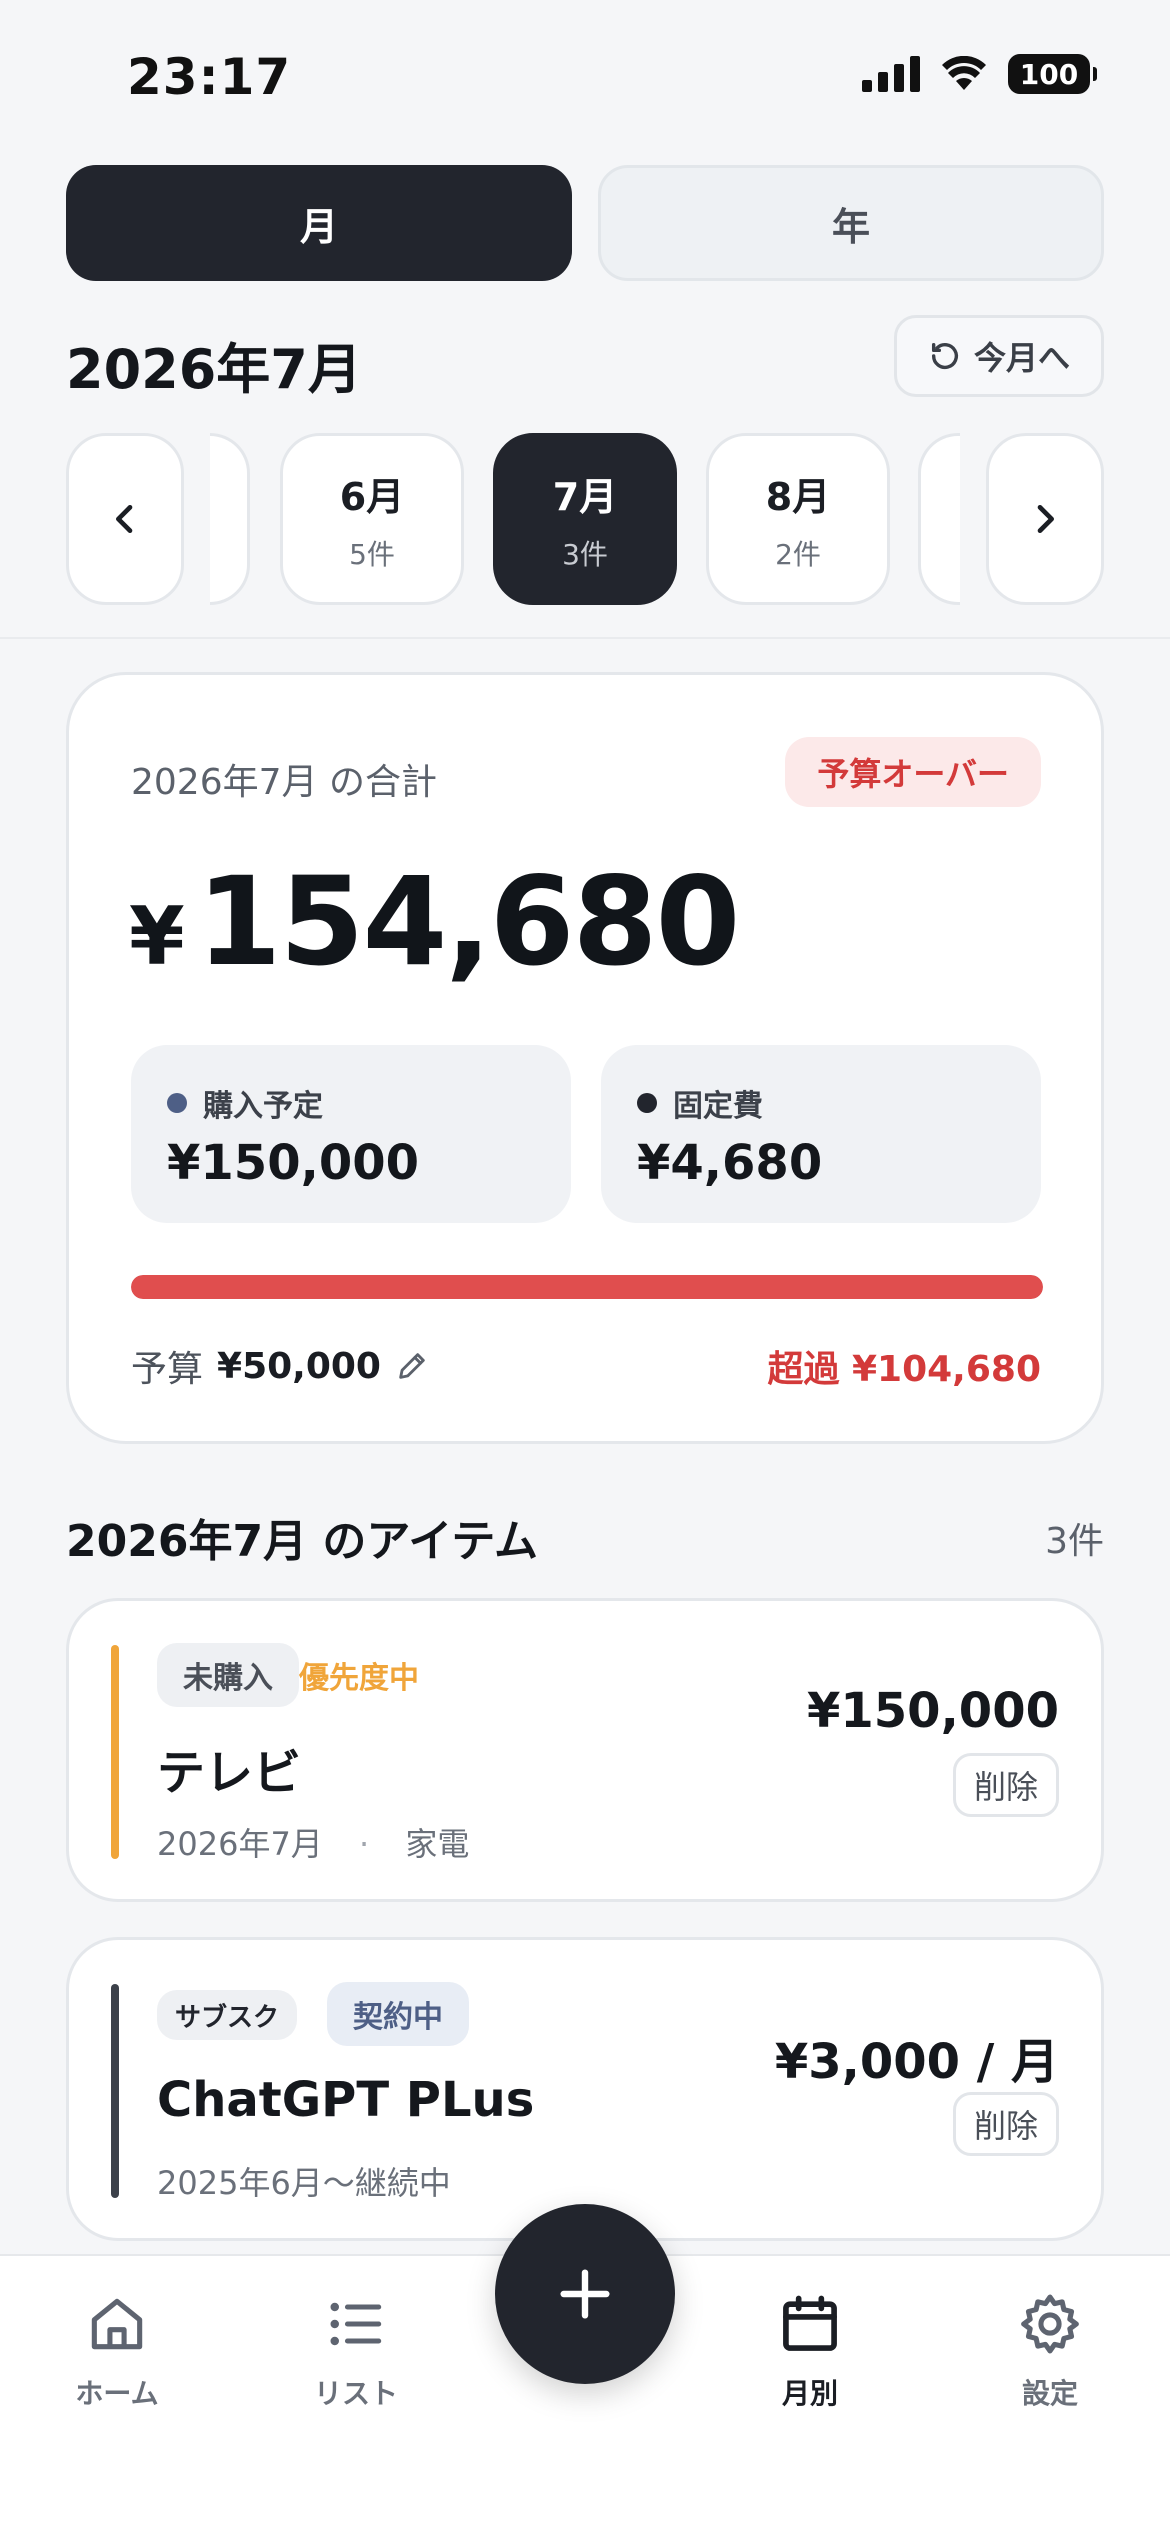  I want to click on segment-year: 年, so click(851, 223).